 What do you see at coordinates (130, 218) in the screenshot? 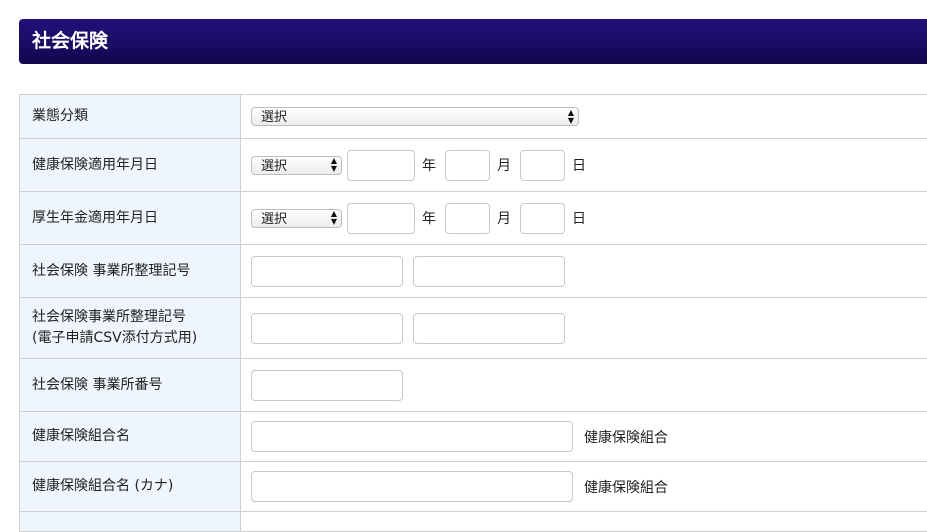
I see `field-label: 厚生年金適用年月日` at bounding box center [130, 218].